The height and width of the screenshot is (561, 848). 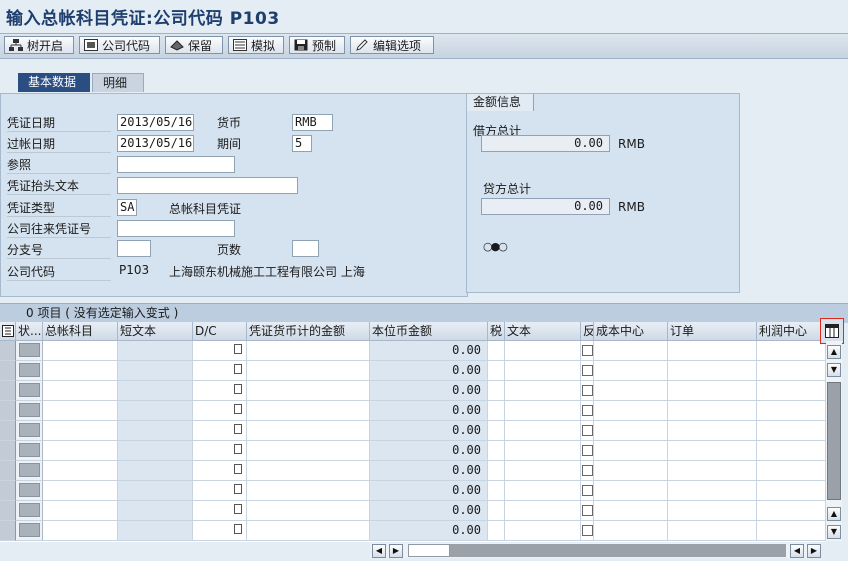 I want to click on scroll-up-icon: ▲, so click(x=834, y=352).